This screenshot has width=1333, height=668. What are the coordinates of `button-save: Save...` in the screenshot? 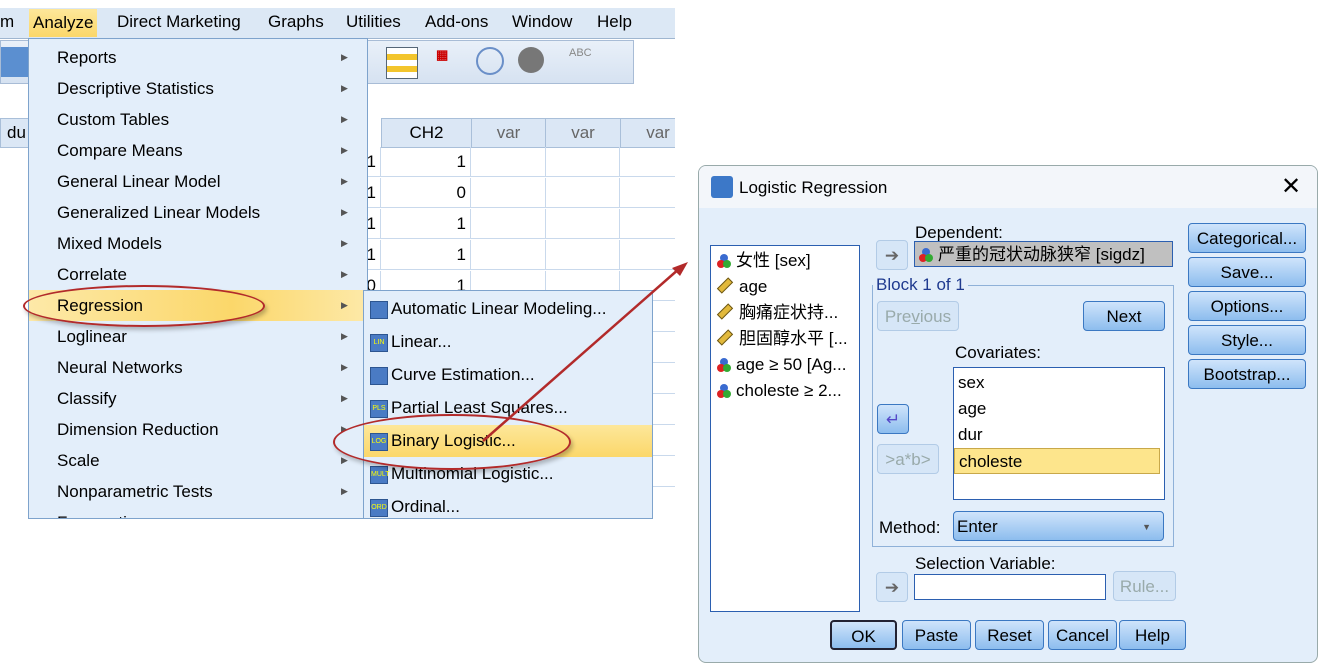 It's located at (1247, 272).